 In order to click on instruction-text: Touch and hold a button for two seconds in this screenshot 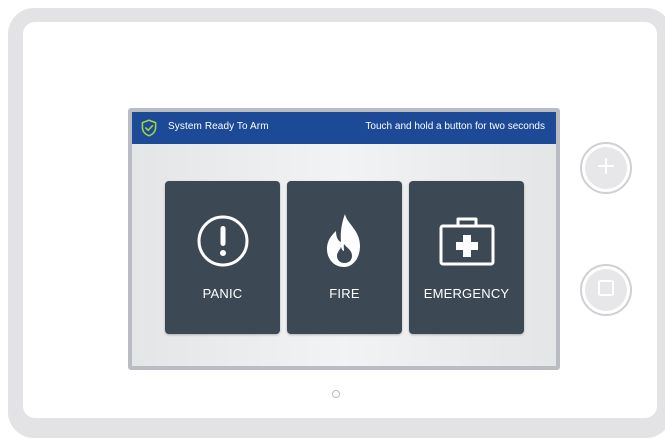, I will do `click(455, 126)`.